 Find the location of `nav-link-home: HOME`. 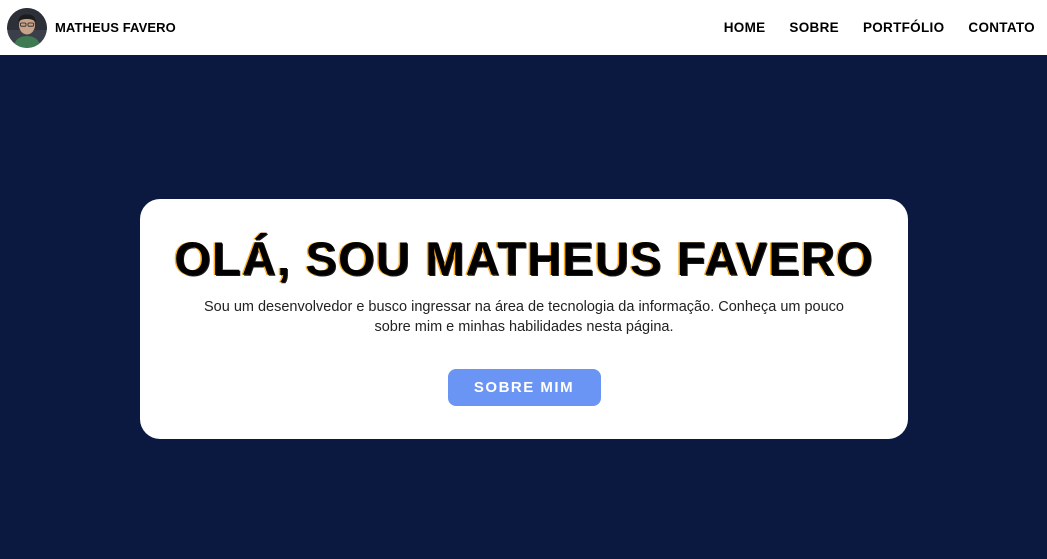

nav-link-home: HOME is located at coordinates (745, 27).